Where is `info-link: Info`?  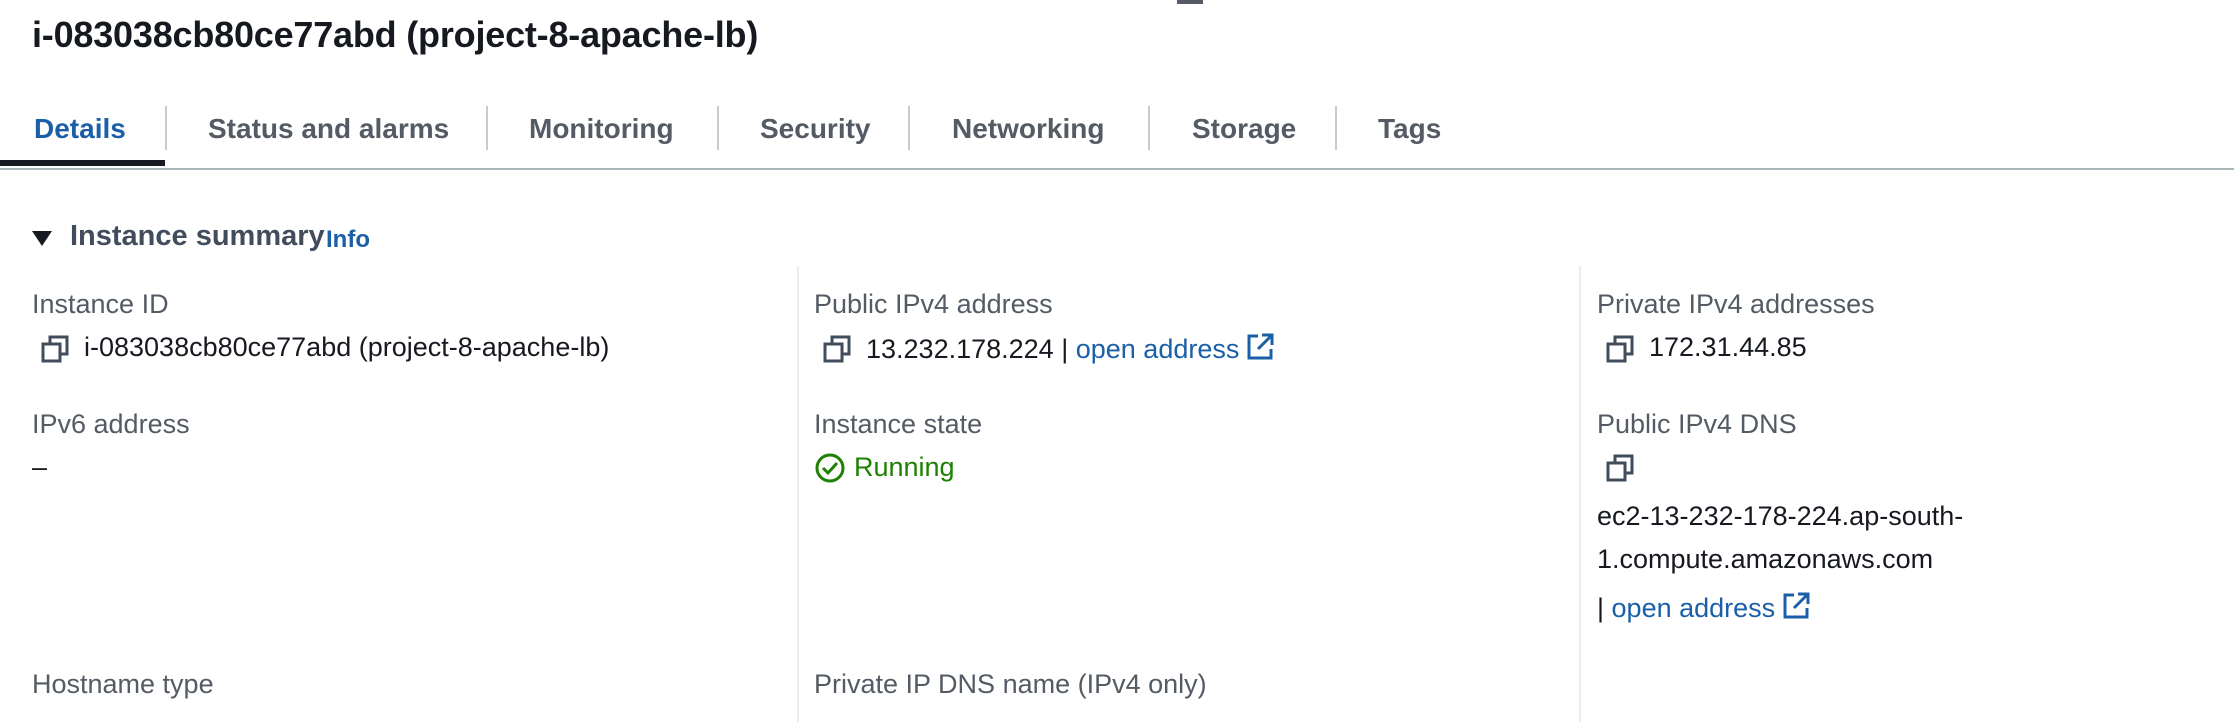 info-link: Info is located at coordinates (348, 240).